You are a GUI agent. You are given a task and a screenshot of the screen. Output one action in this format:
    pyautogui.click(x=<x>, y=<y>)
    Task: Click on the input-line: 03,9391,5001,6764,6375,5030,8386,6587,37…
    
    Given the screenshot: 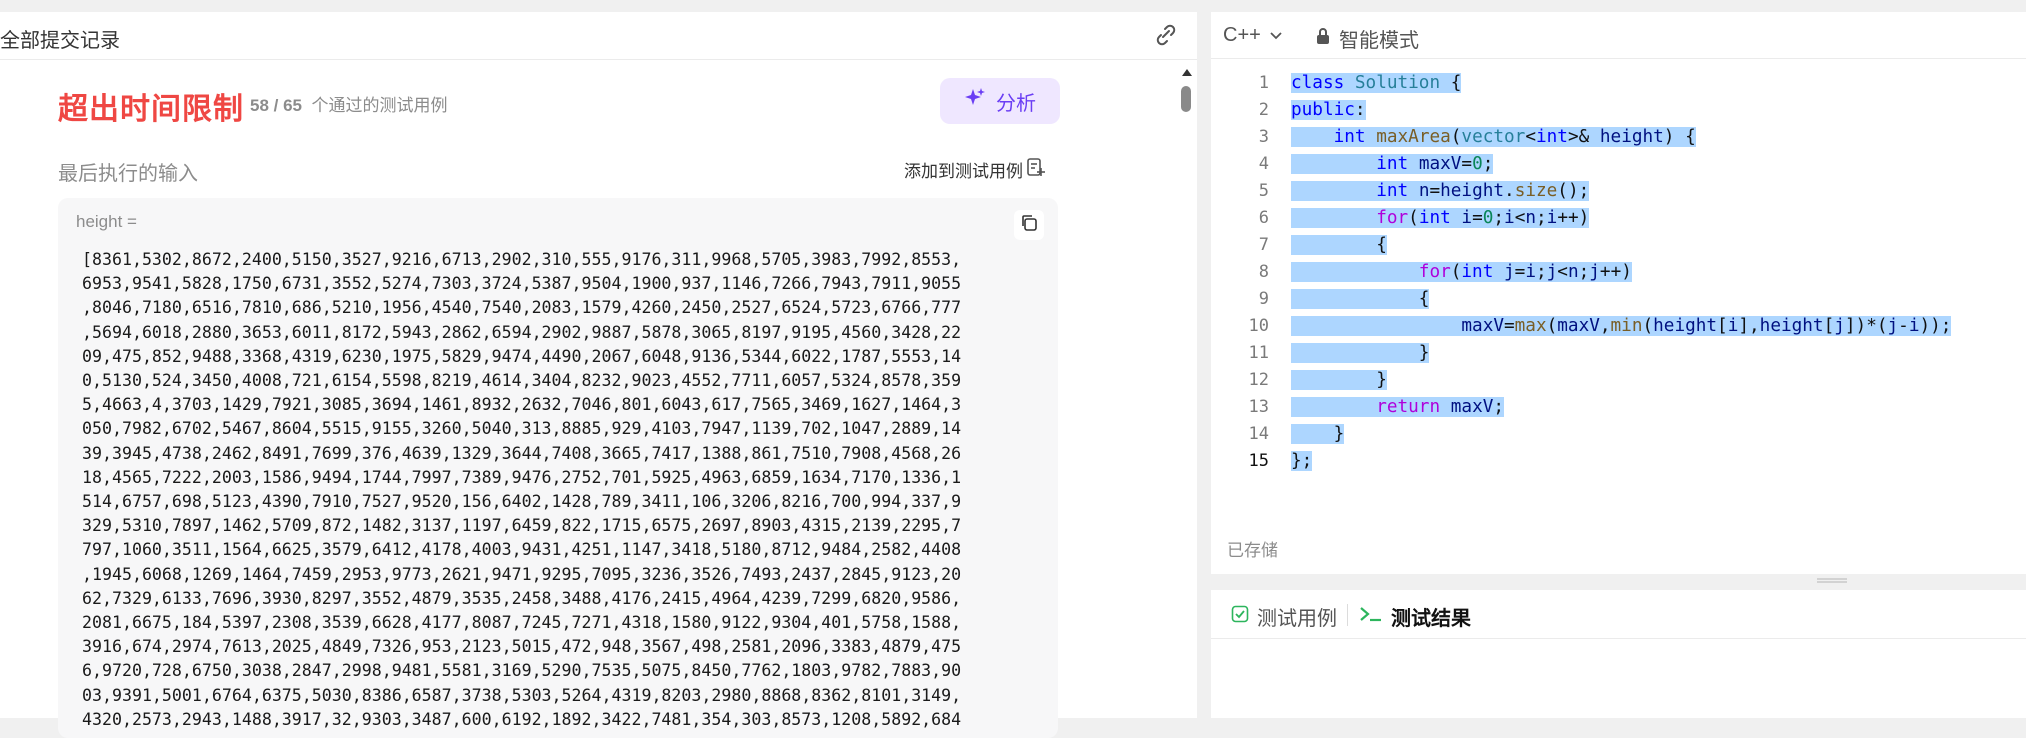 What is the action you would take?
    pyautogui.click(x=522, y=695)
    